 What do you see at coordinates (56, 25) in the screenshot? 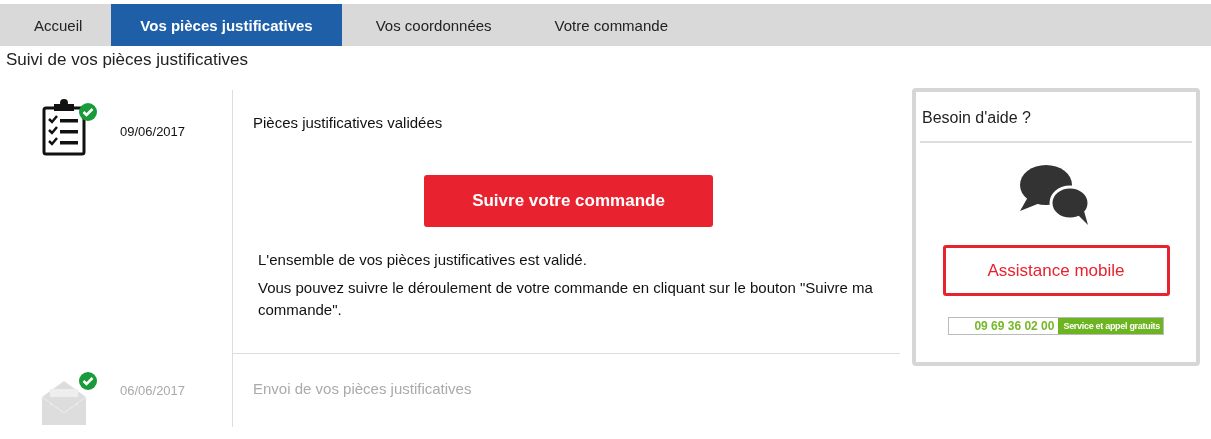
I see `nav-tab: Accueil` at bounding box center [56, 25].